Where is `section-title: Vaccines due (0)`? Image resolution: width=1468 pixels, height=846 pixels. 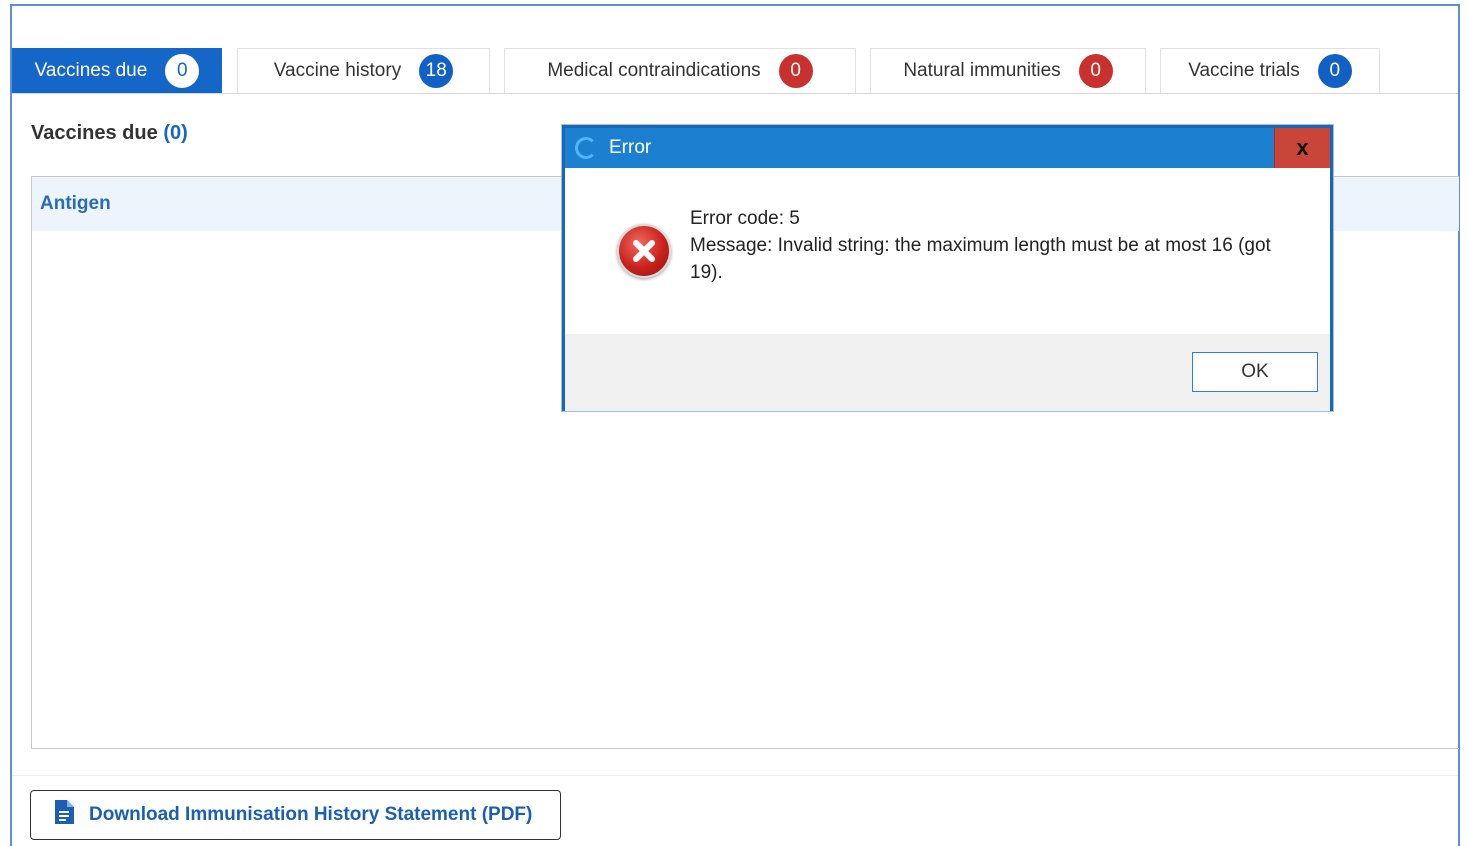 section-title: Vaccines due (0) is located at coordinates (109, 133).